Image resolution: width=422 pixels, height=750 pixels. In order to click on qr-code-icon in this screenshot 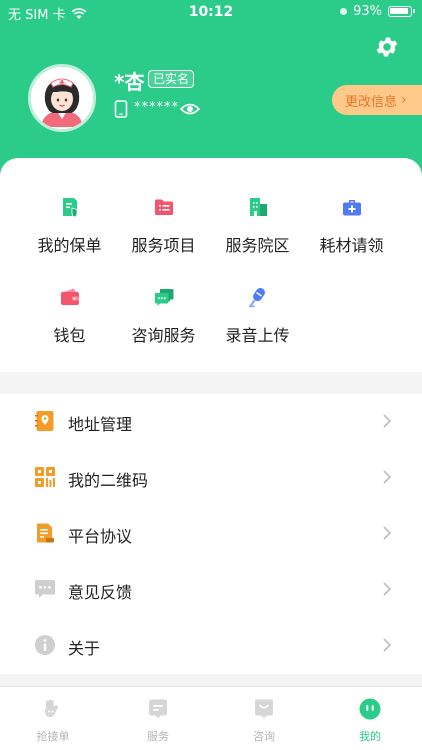, I will do `click(45, 477)`.